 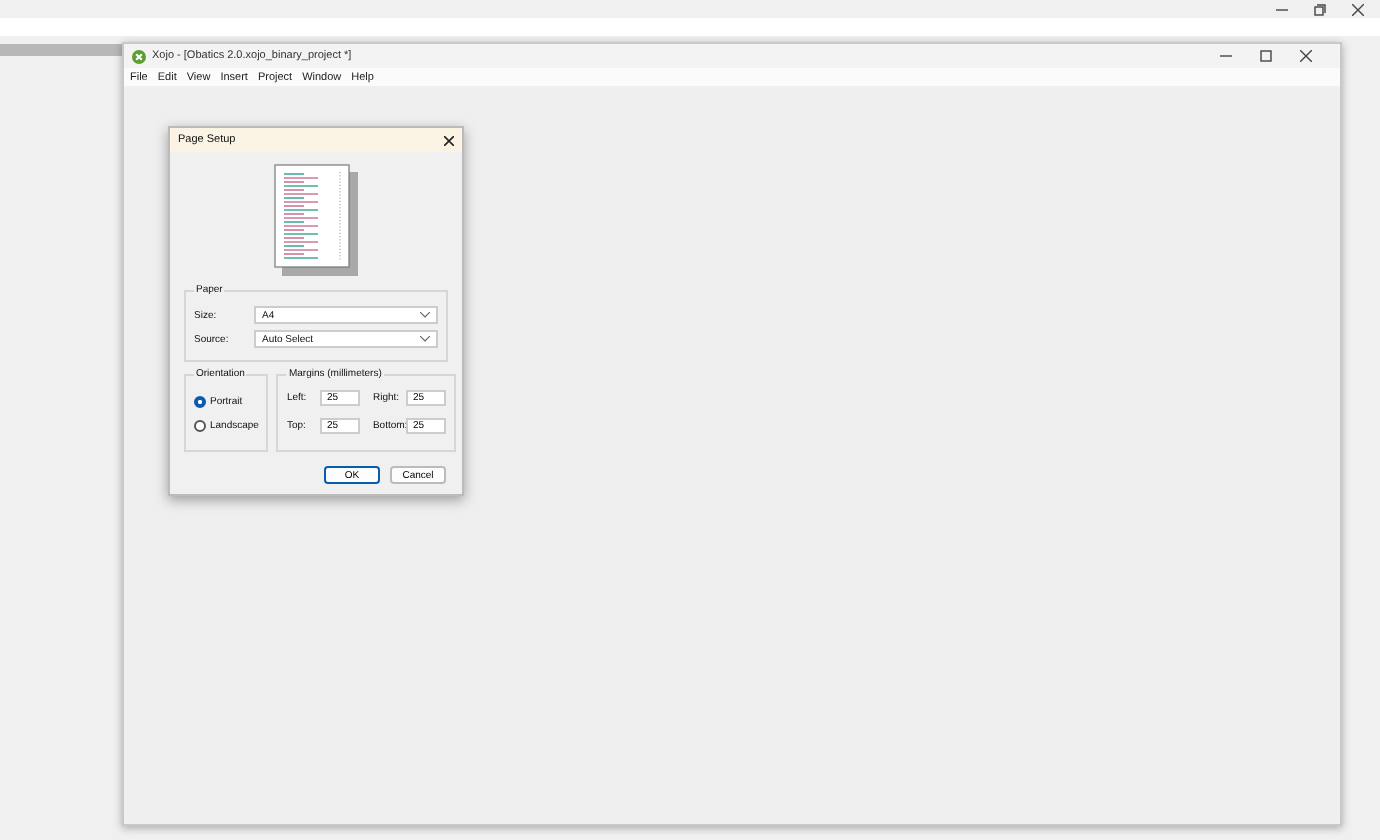 What do you see at coordinates (1320, 9) in the screenshot?
I see `restore-icon` at bounding box center [1320, 9].